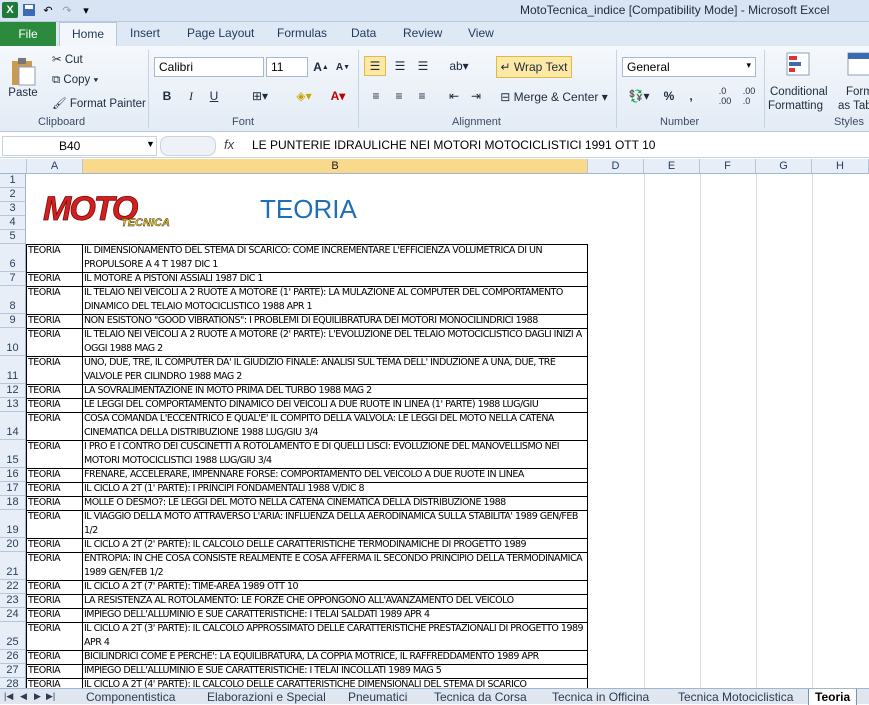 The height and width of the screenshot is (705, 869). What do you see at coordinates (691, 96) in the screenshot?
I see `comma-button: ,` at bounding box center [691, 96].